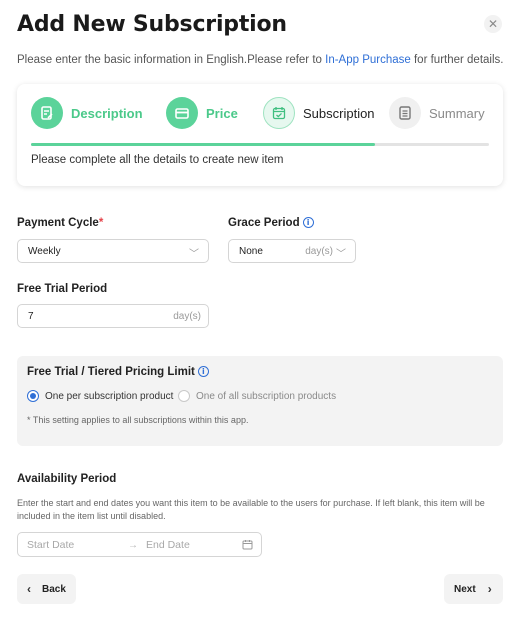 This screenshot has height=621, width=525. What do you see at coordinates (54, 589) in the screenshot?
I see `back-label: Back` at bounding box center [54, 589].